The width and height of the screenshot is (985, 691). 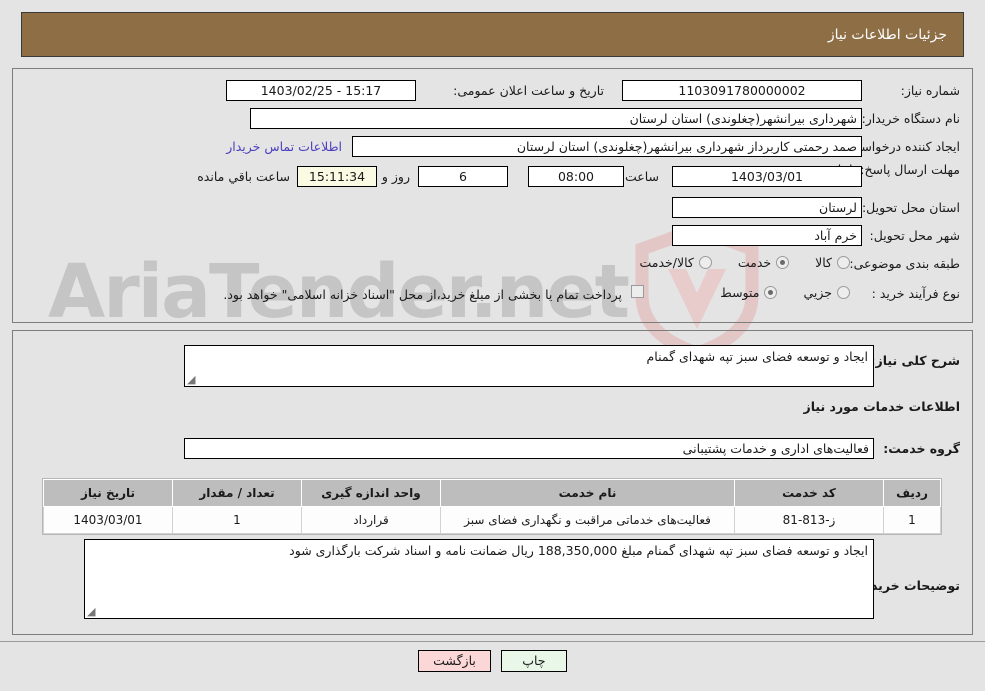 I want to click on category-option-goods-service-label: کالا/خدمت, so click(x=666, y=262).